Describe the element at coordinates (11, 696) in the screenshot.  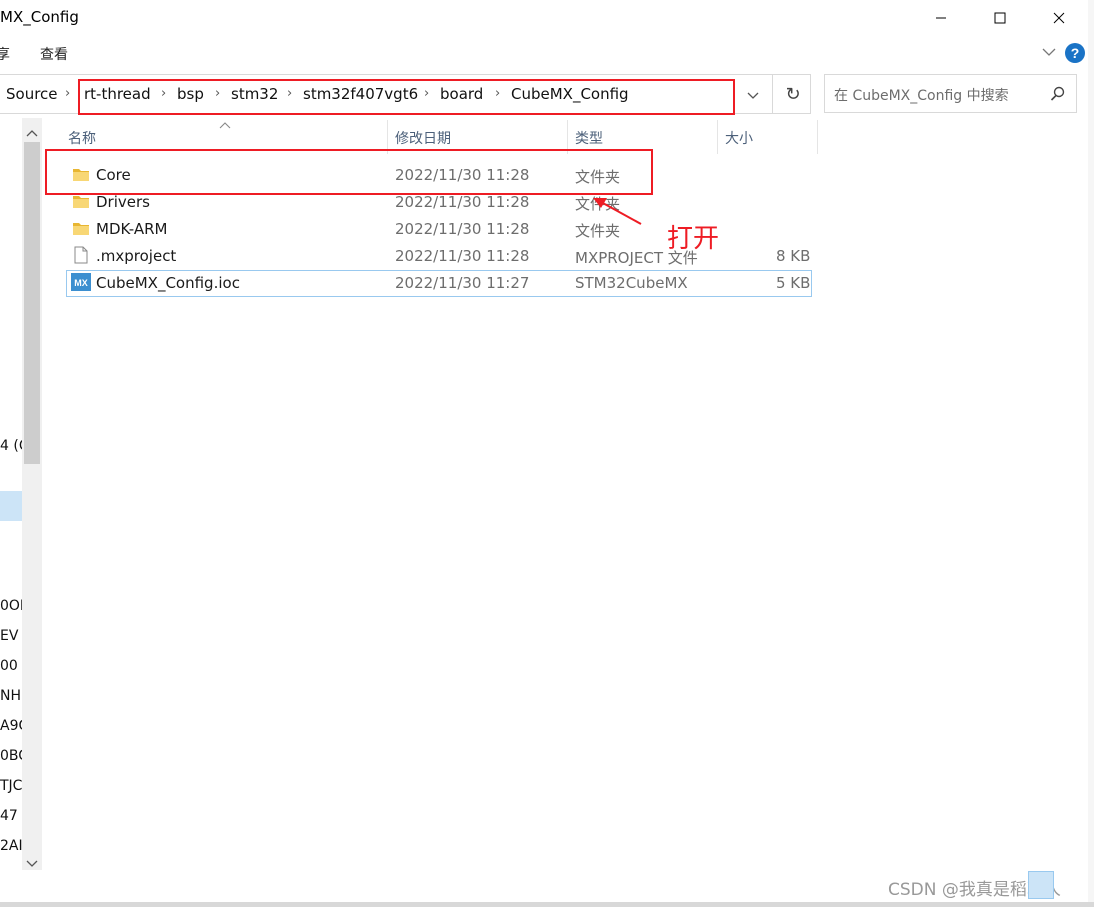
I see `nav-item: NH` at that location.